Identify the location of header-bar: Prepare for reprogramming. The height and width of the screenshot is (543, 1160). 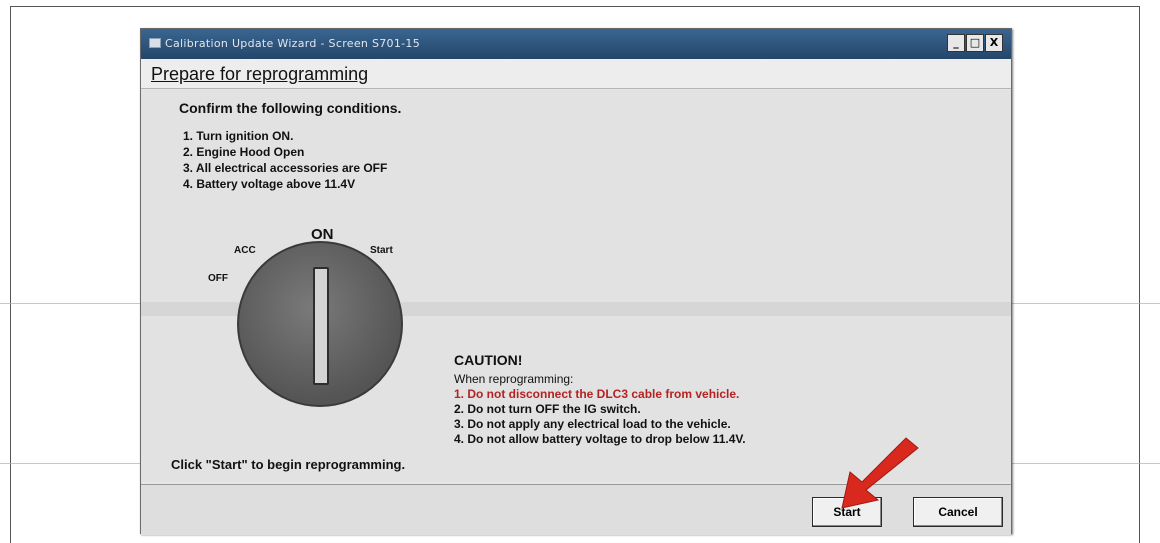
(576, 74).